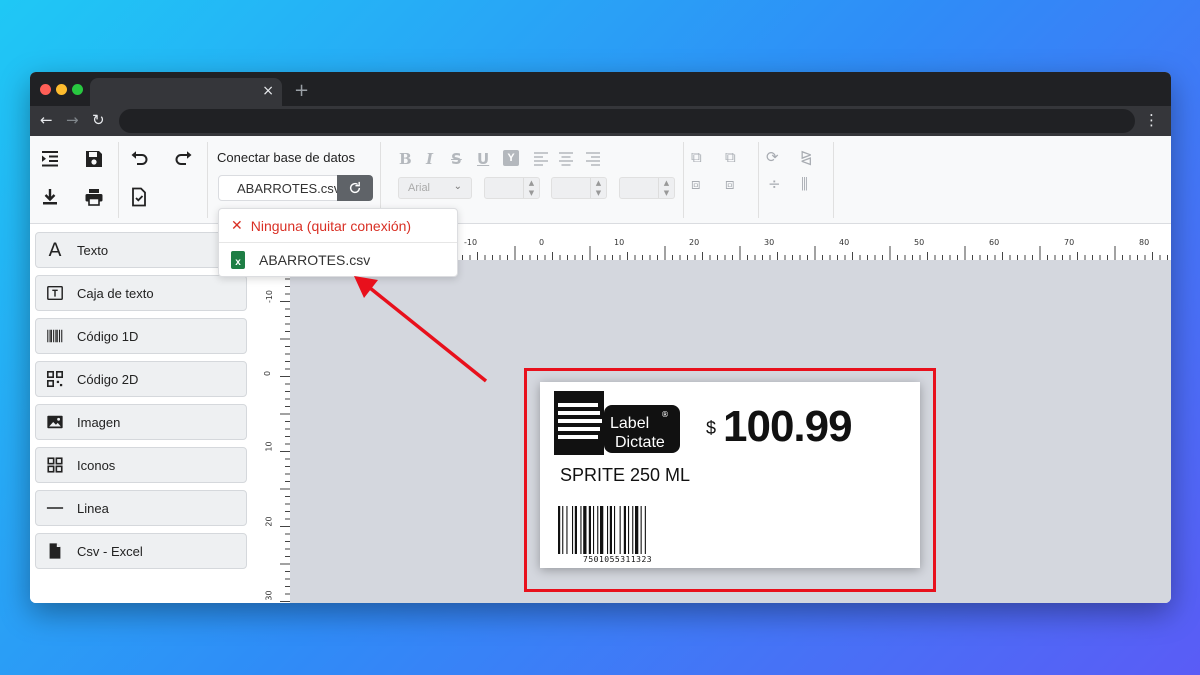 The height and width of the screenshot is (675, 1200). I want to click on verify-document-icon, so click(139, 197).